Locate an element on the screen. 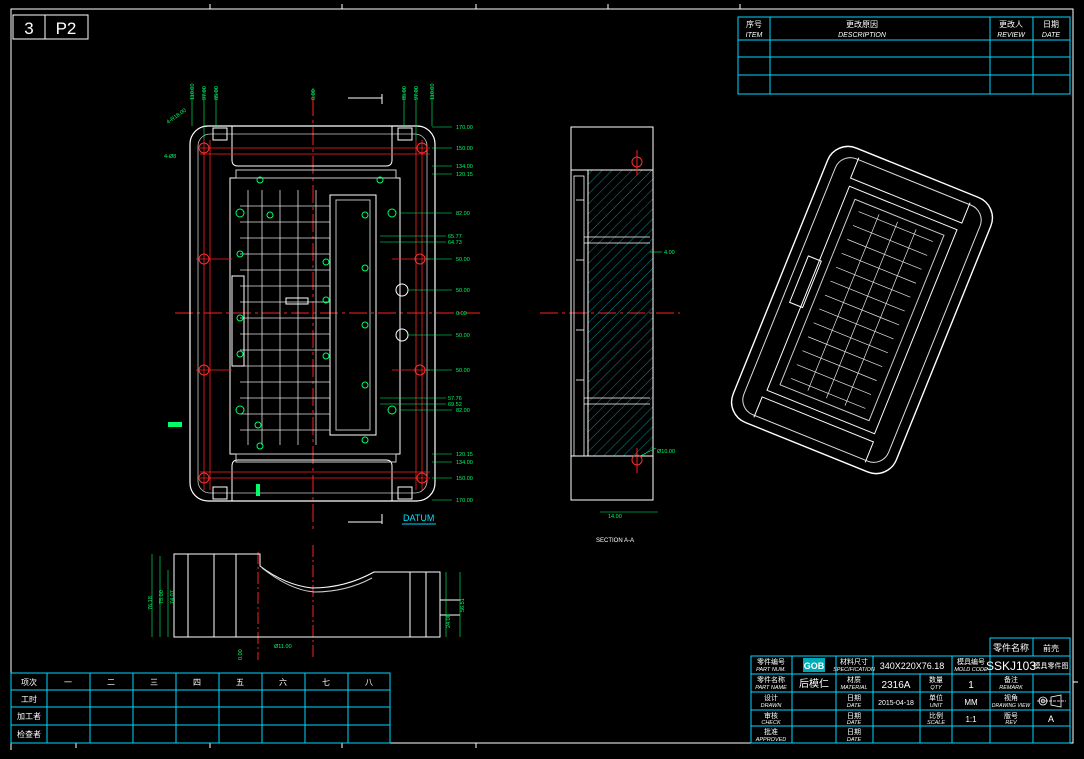  dim-t4: 85.00 is located at coordinates (405, 93).